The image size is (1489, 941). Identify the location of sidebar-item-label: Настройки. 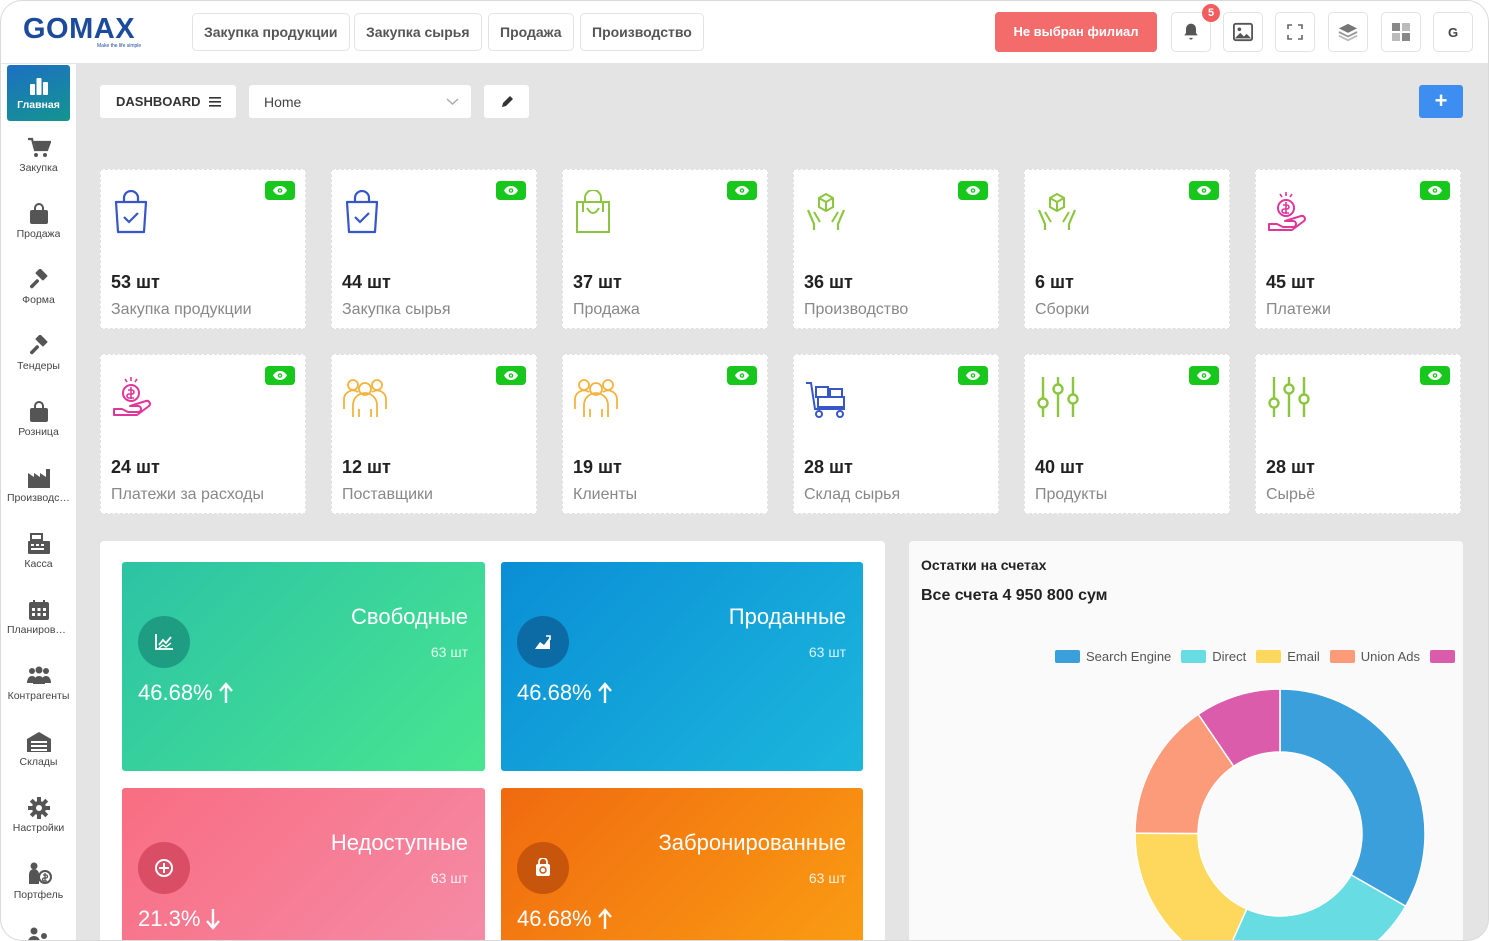
(38, 827).